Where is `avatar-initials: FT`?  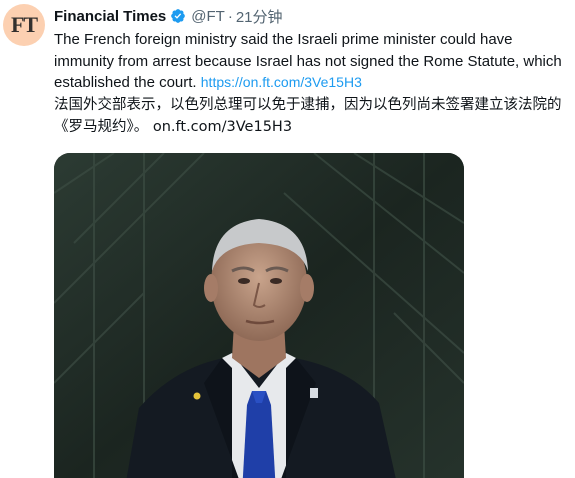
avatar-initials: FT is located at coordinates (24, 24).